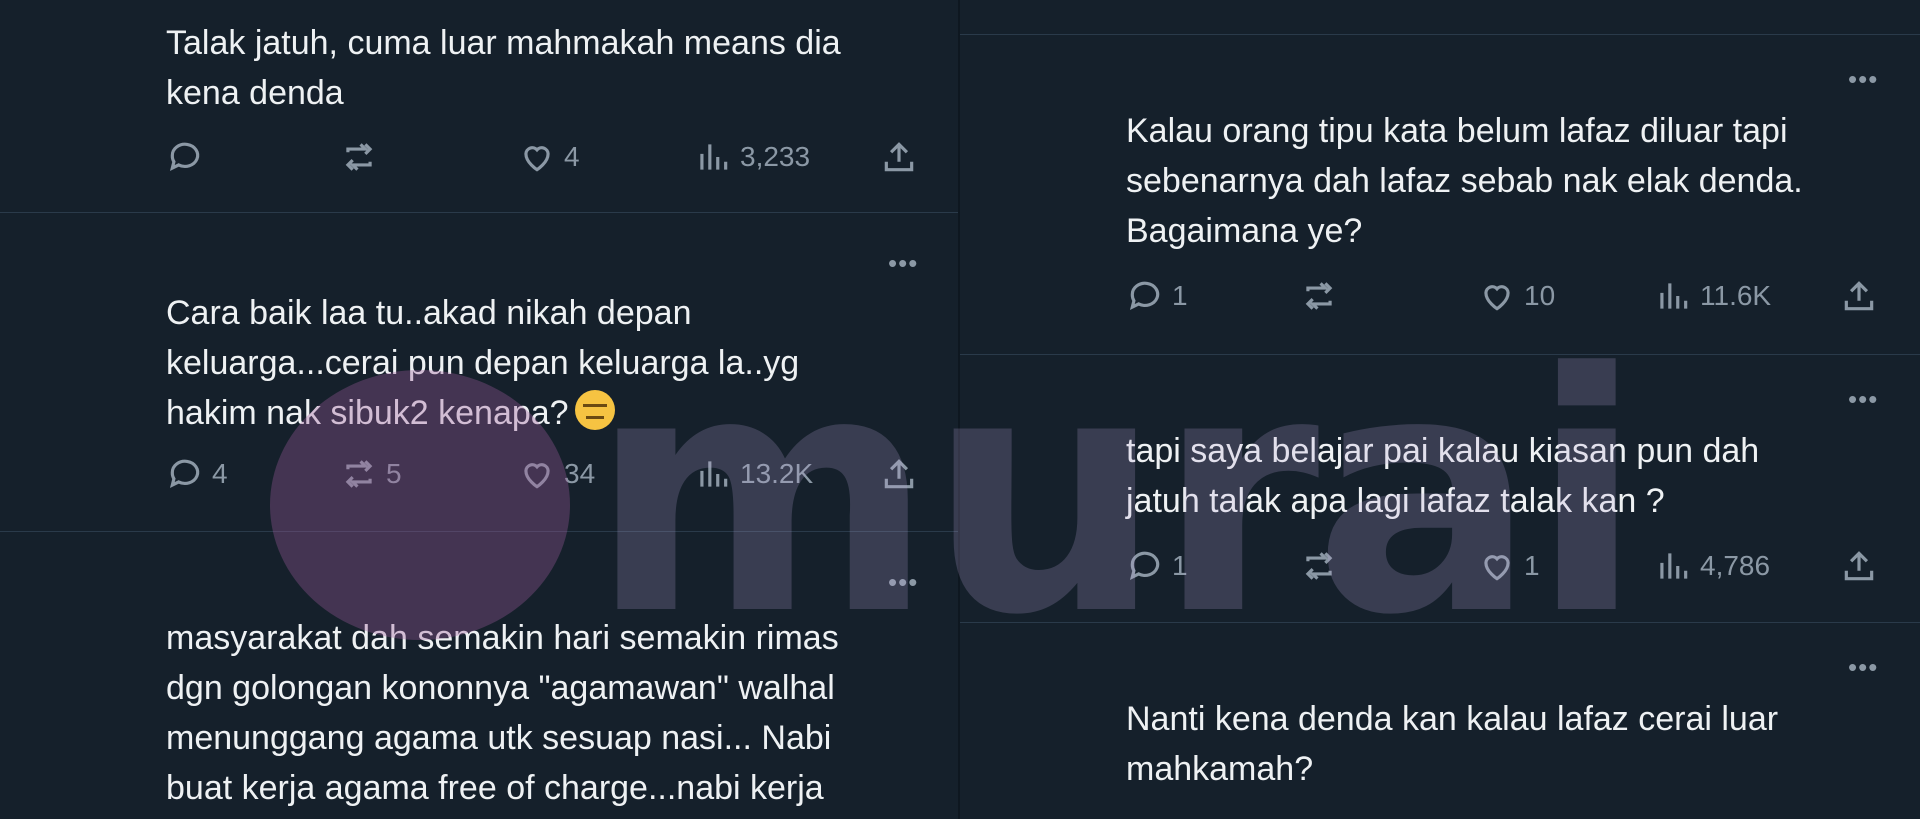 This screenshot has height=819, width=1920. I want to click on views-button: 3,233, so click(752, 157).